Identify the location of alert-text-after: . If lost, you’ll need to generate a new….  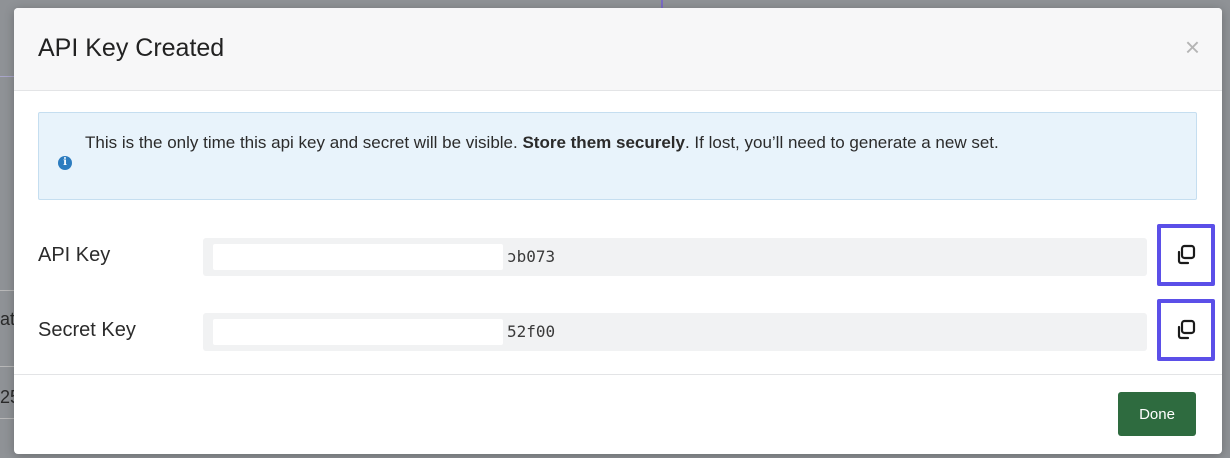
(841, 142).